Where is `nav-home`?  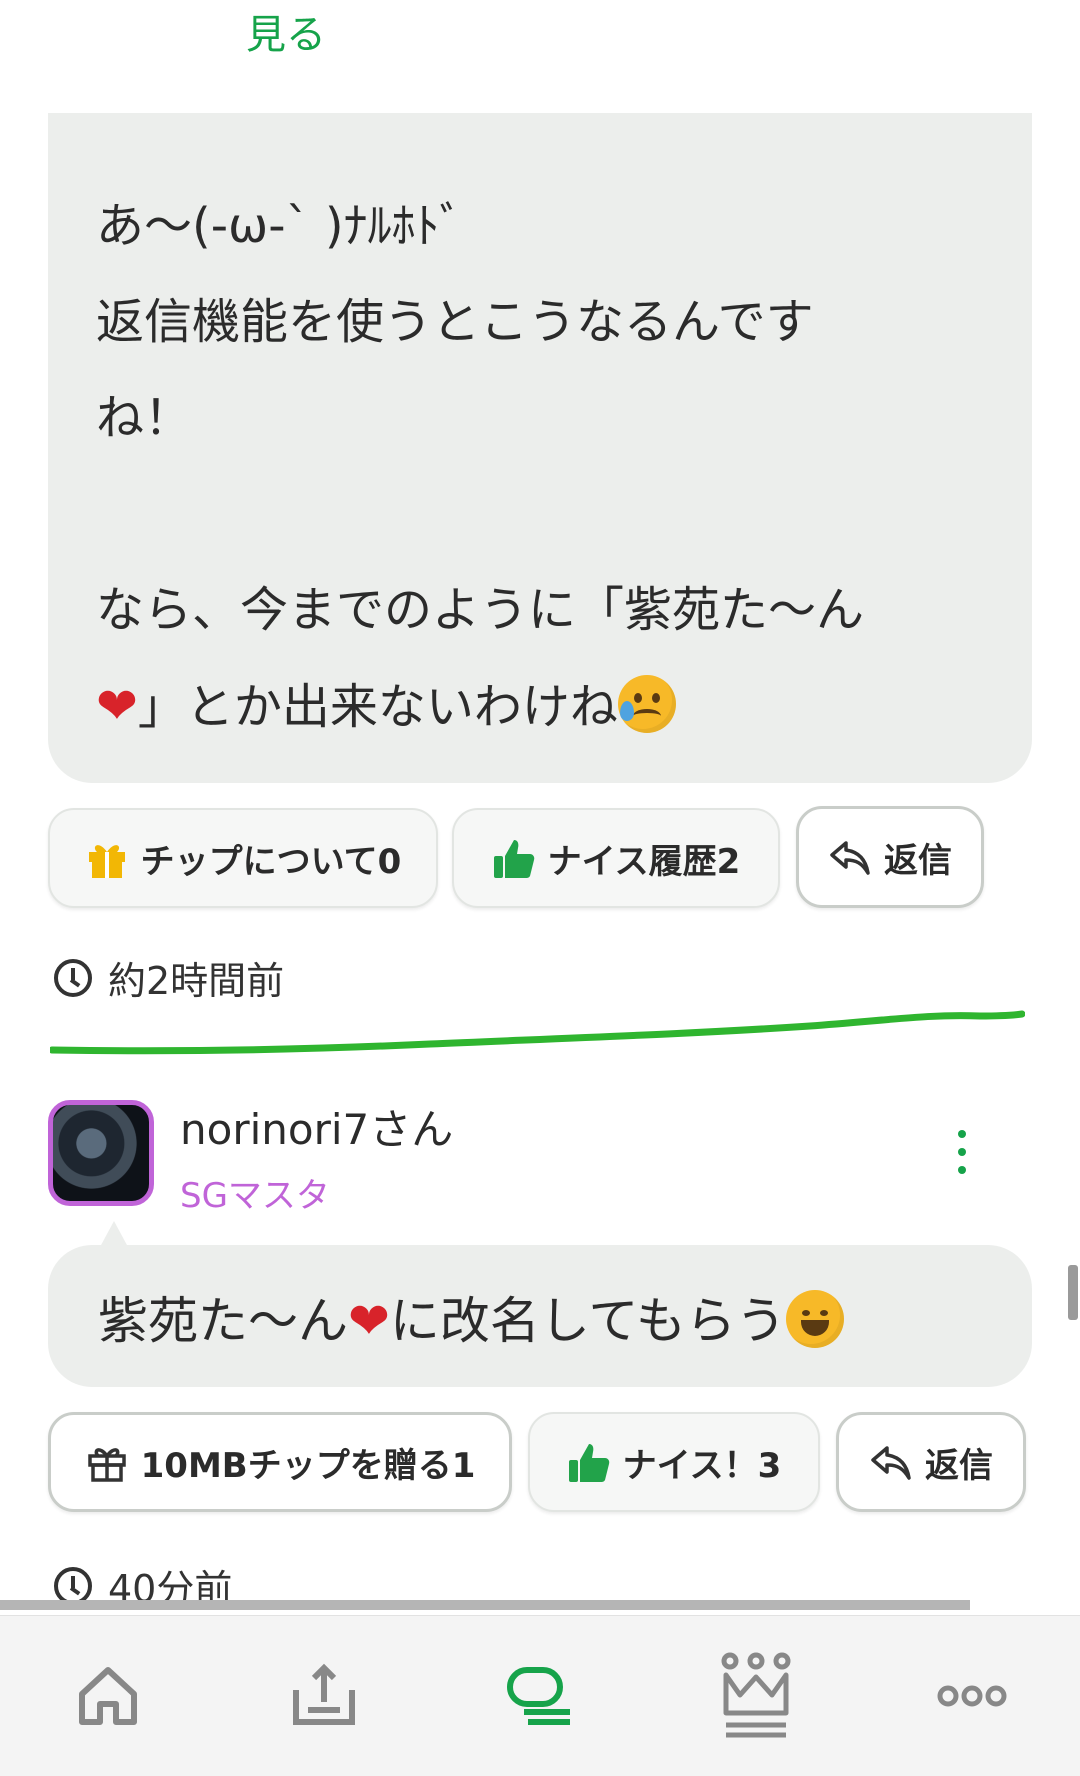 nav-home is located at coordinates (108, 1696).